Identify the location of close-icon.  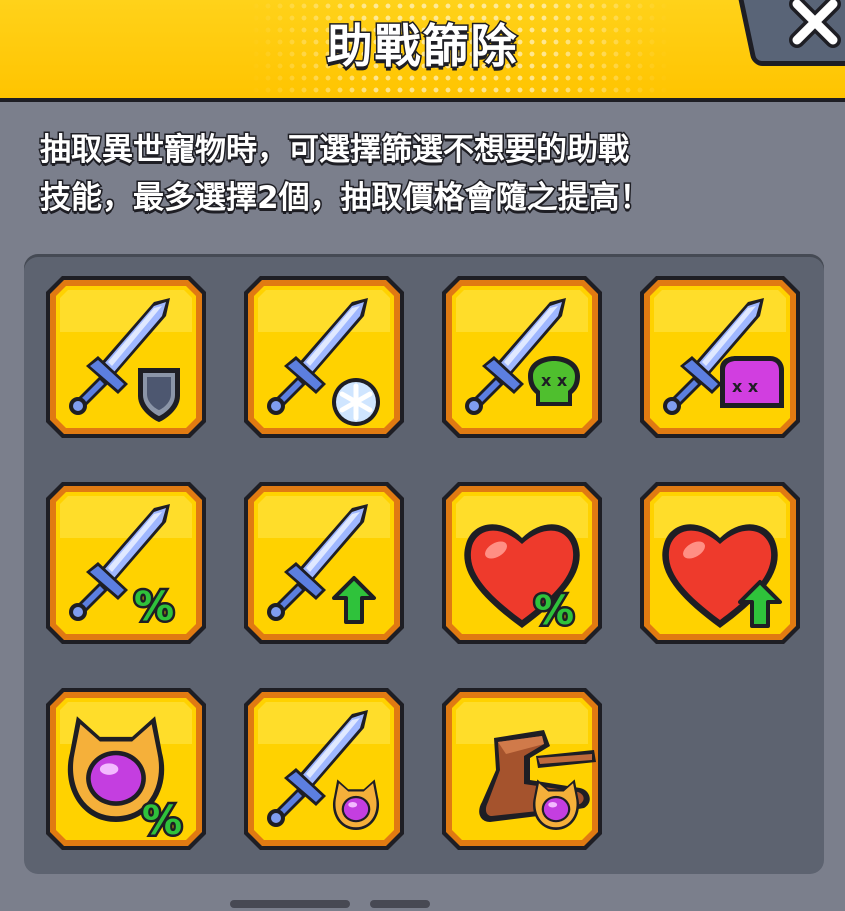
(815, 26).